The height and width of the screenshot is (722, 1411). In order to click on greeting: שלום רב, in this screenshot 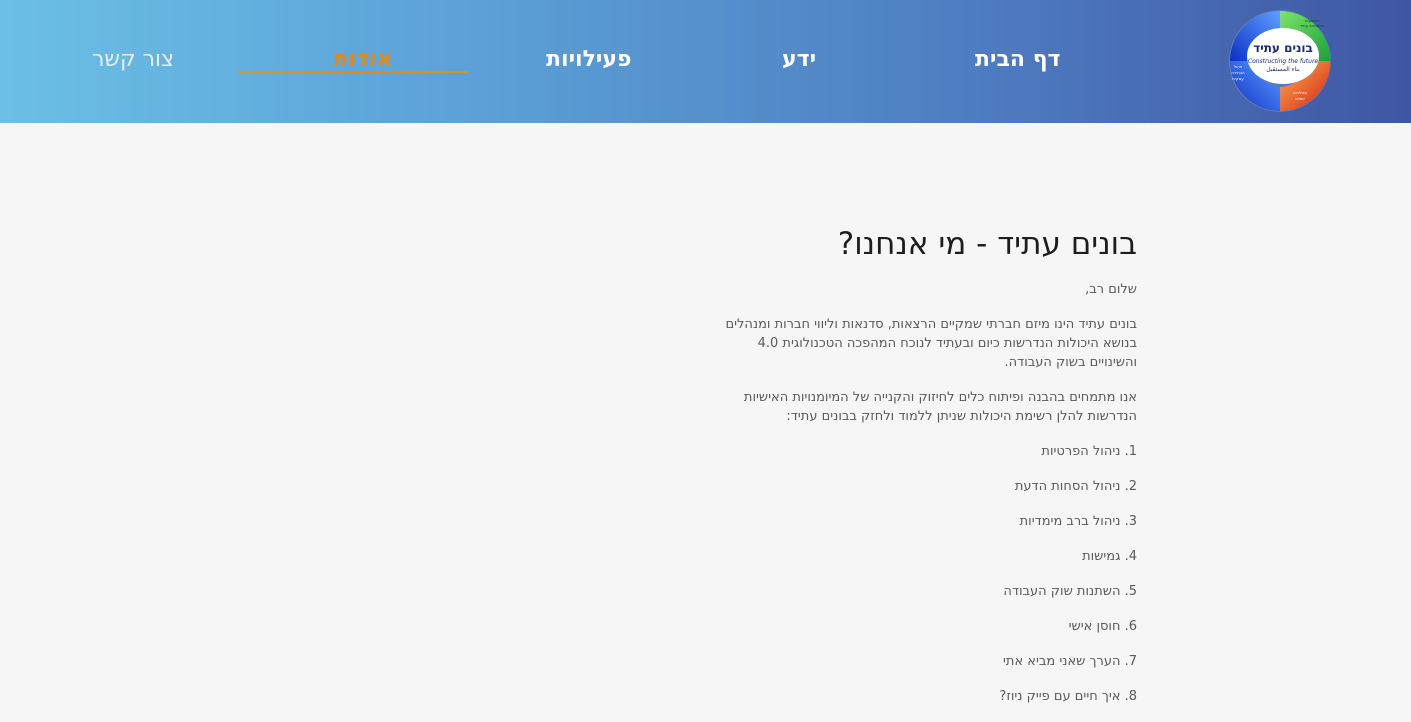, I will do `click(1111, 289)`.